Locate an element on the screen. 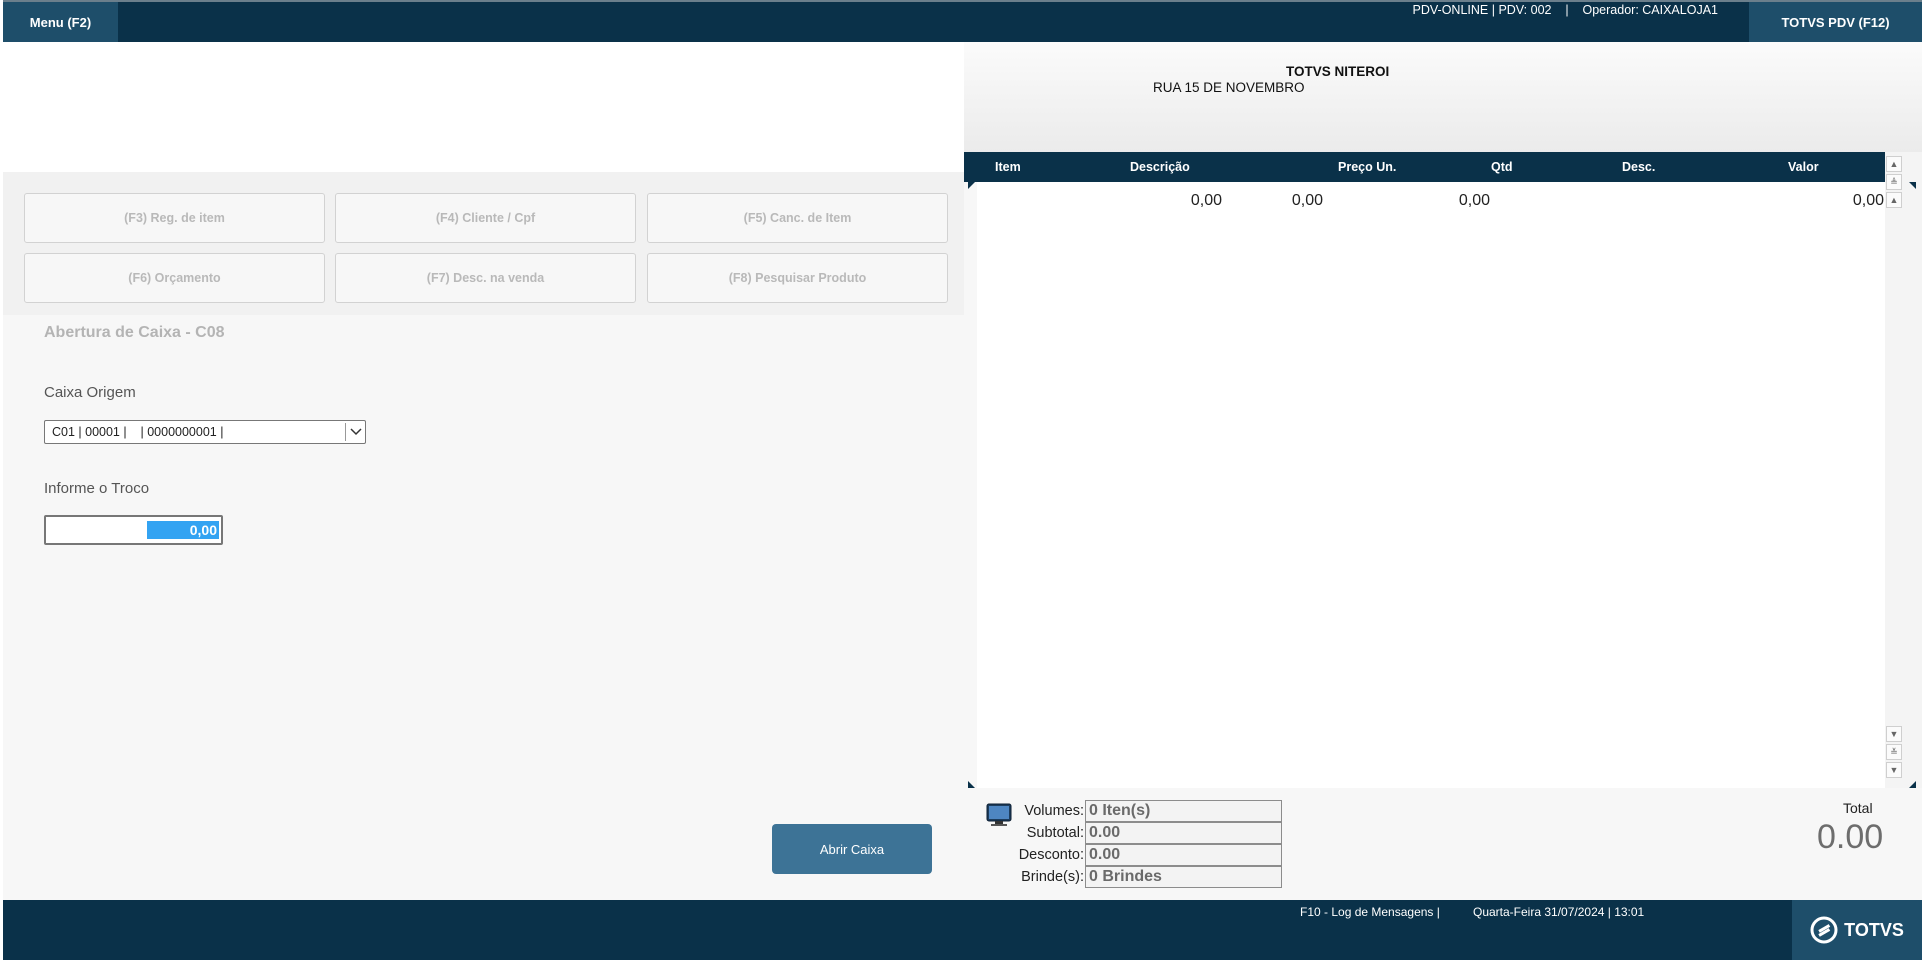 Image resolution: width=1922 pixels, height=960 pixels. cell-valor: 0,00 is located at coordinates (1868, 200).